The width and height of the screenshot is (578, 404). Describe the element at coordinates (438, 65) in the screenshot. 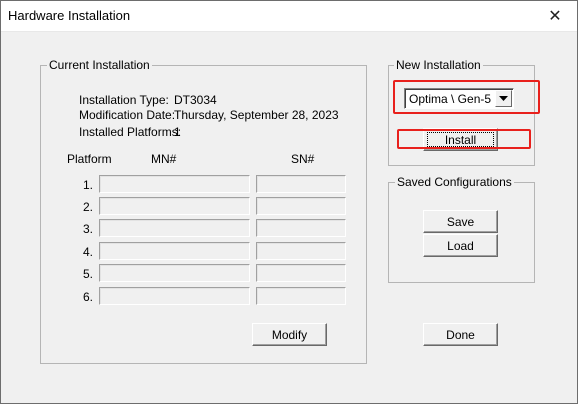

I see `new-installation-label: New Installation` at that location.